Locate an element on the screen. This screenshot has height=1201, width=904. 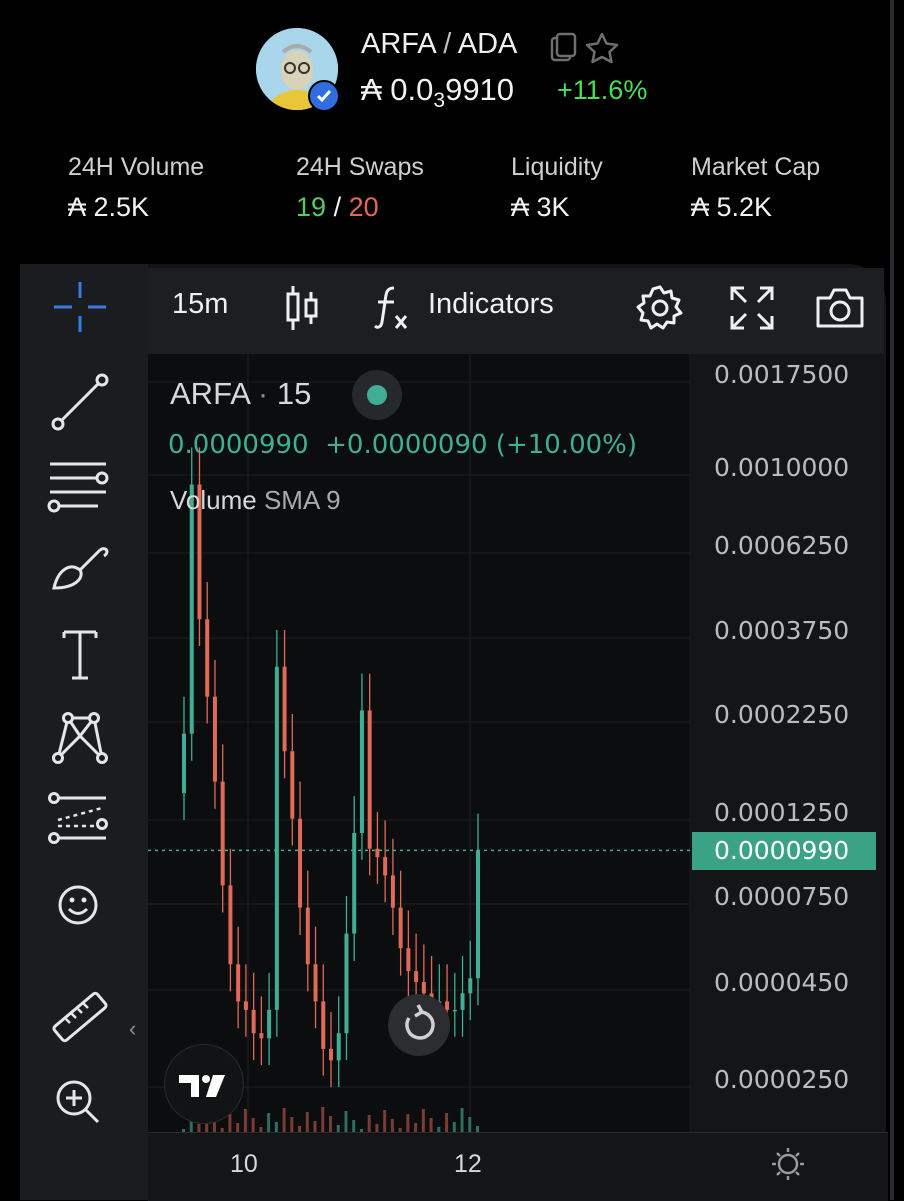
time-tick-12: 12 is located at coordinates (468, 1164).